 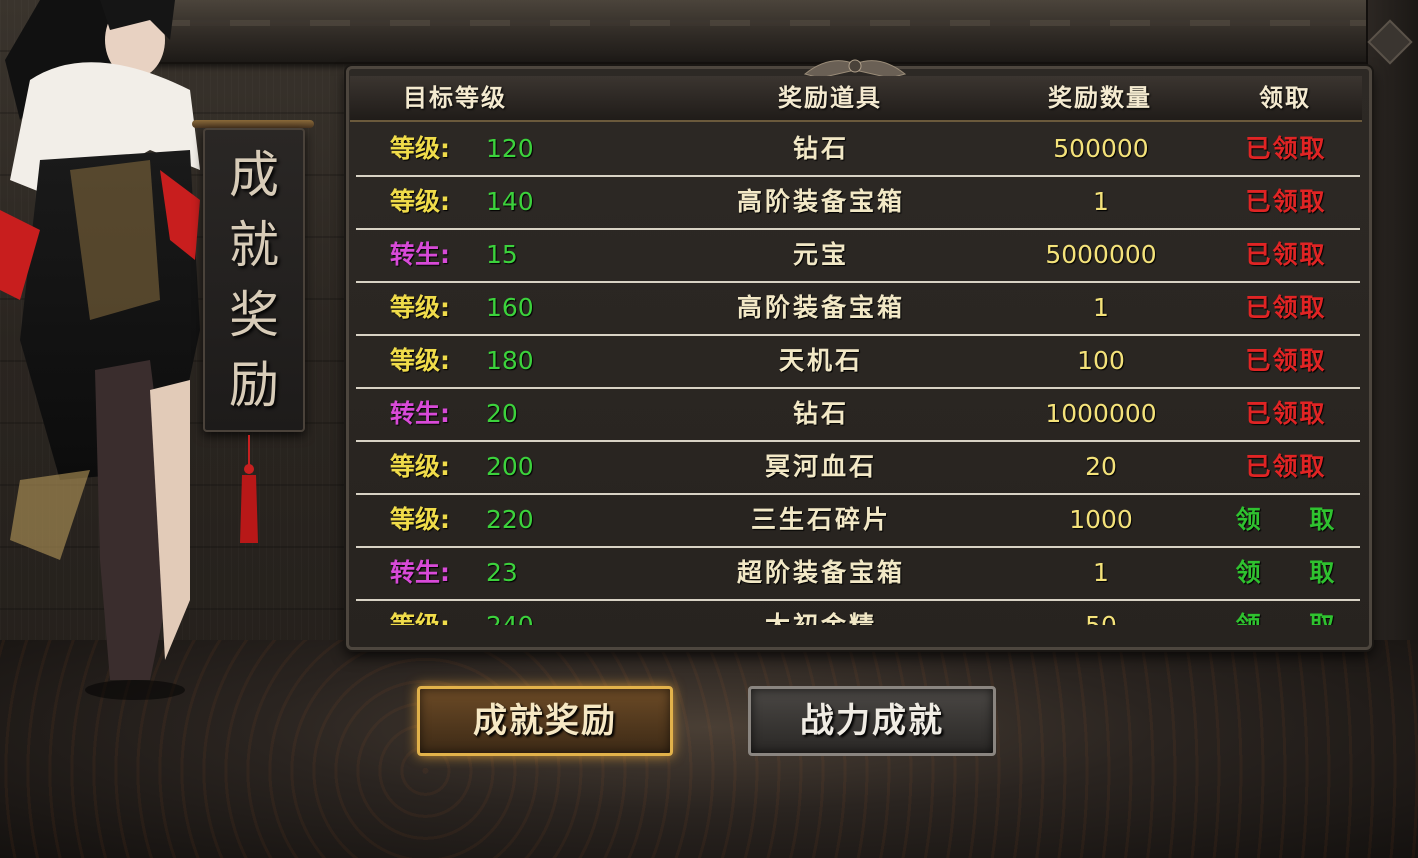 I want to click on row-condition-value: 23, so click(x=502, y=572).